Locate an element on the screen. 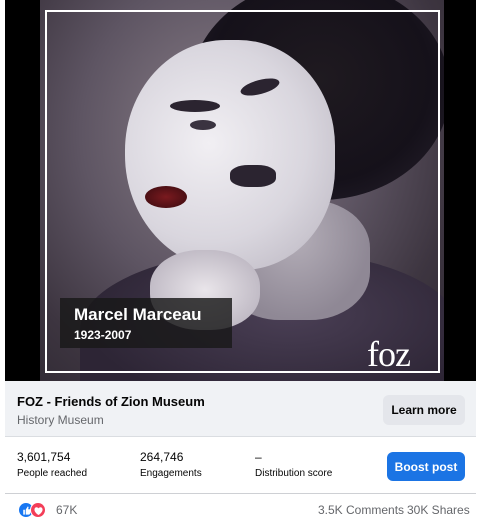  stat-label: People reached is located at coordinates (52, 473).